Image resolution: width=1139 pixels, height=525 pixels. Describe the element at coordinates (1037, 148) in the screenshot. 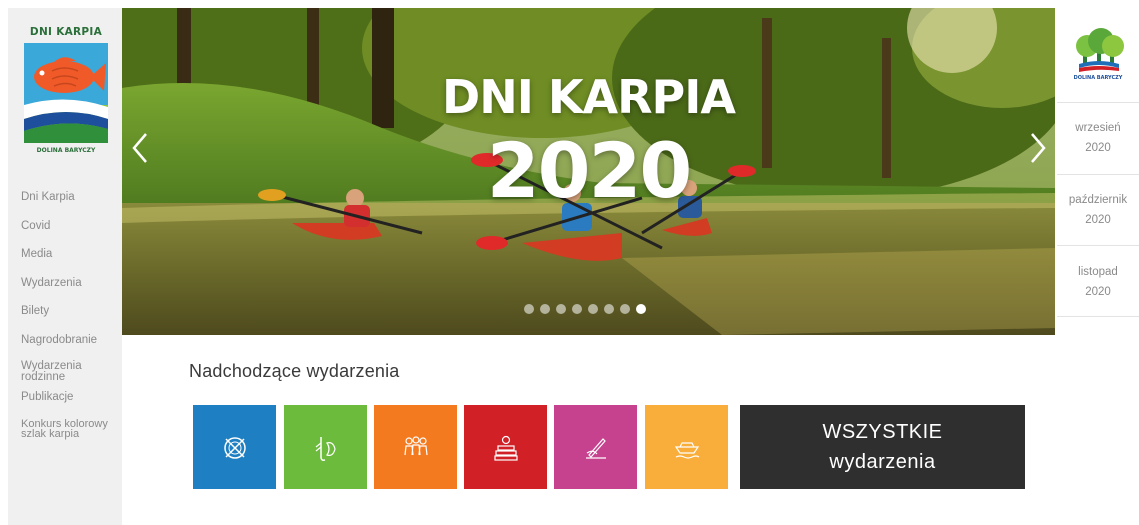

I see `next-slide-arrow-icon` at that location.